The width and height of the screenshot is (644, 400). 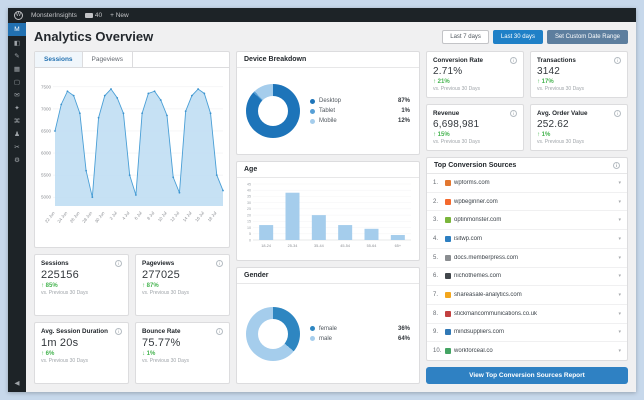 What do you see at coordinates (18, 15) in the screenshot?
I see `wordpress-logo-icon: W` at bounding box center [18, 15].